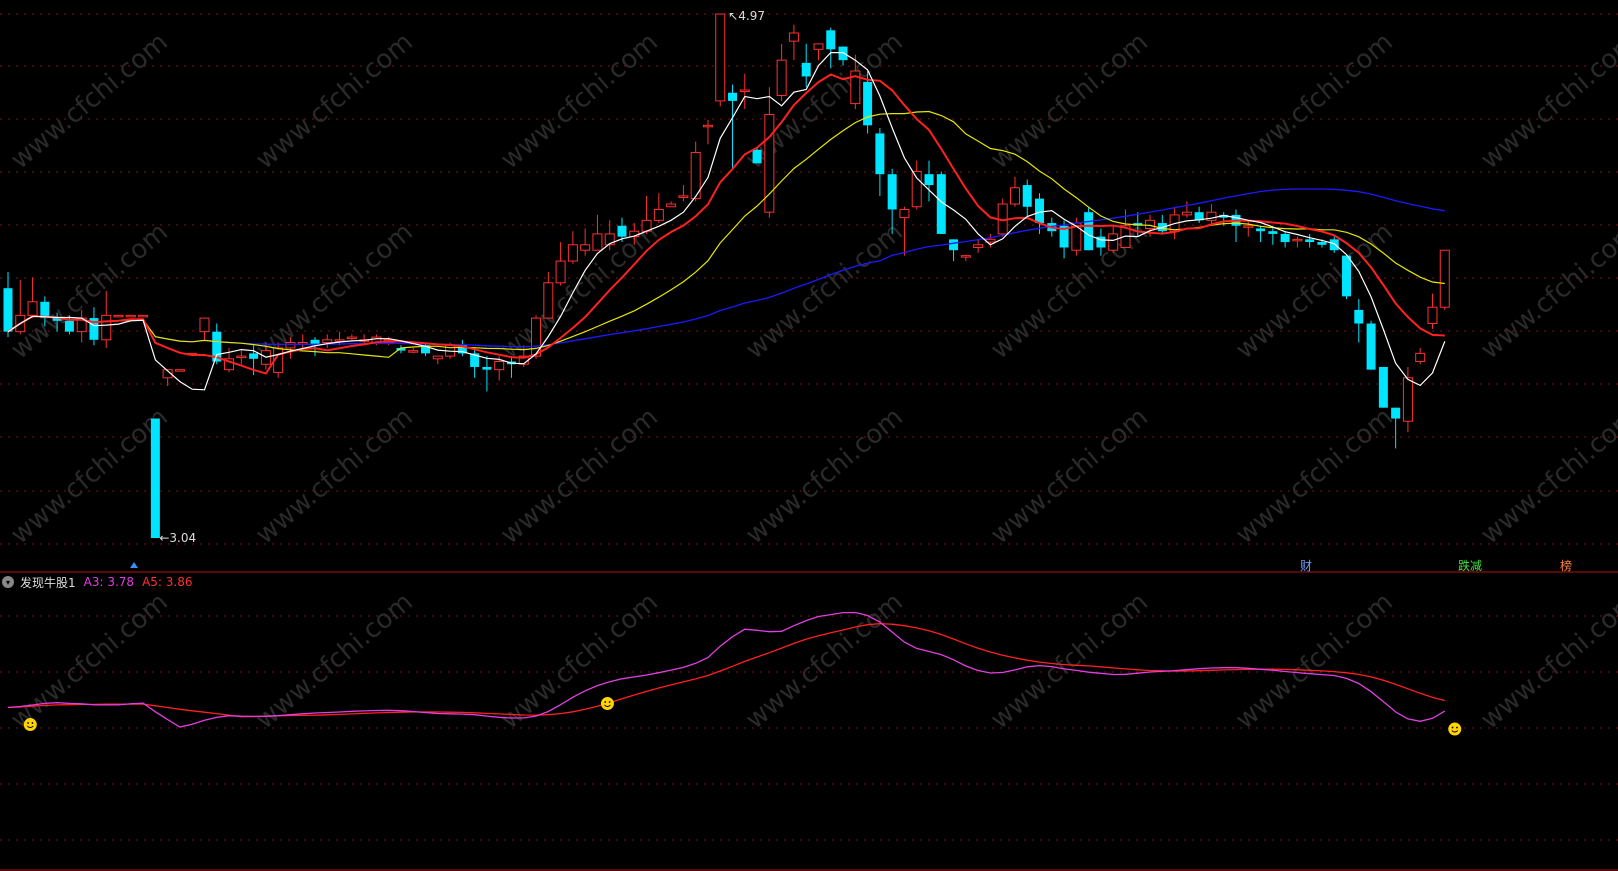  Describe the element at coordinates (109, 582) in the screenshot. I see `a3-value: A3: 3.78` at that location.